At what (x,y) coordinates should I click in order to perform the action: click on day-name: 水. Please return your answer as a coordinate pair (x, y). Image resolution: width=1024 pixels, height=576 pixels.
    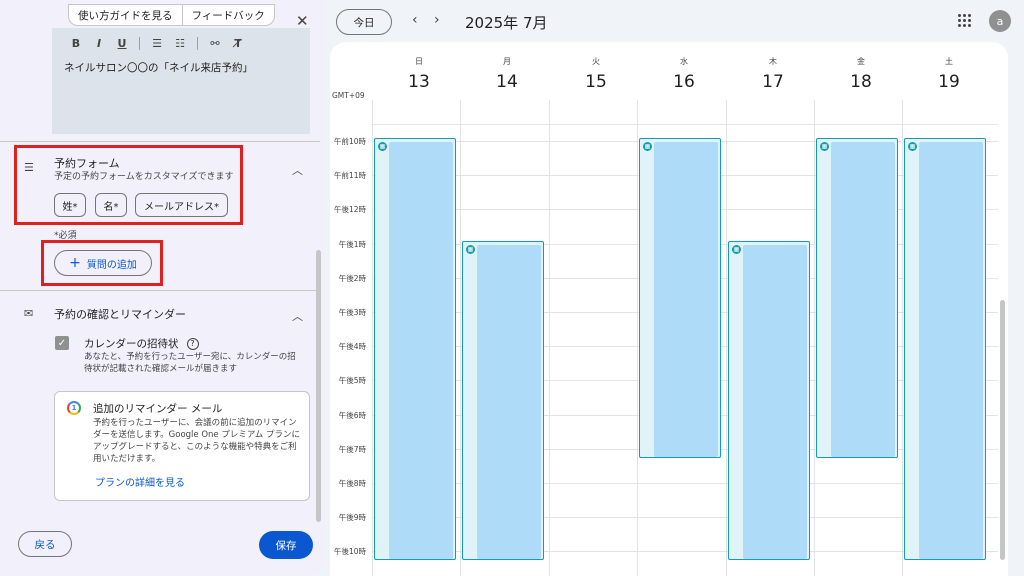
    Looking at the image, I should click on (684, 61).